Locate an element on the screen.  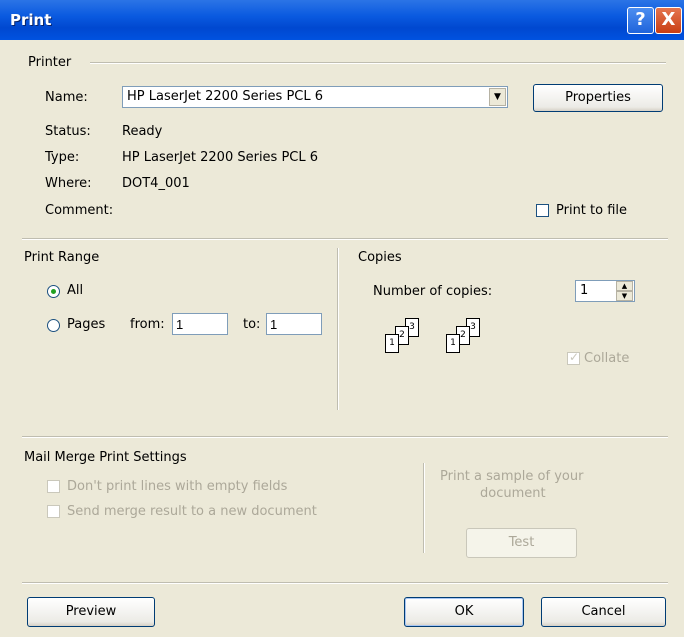
print-to-file-label: Print to file is located at coordinates (591, 210).